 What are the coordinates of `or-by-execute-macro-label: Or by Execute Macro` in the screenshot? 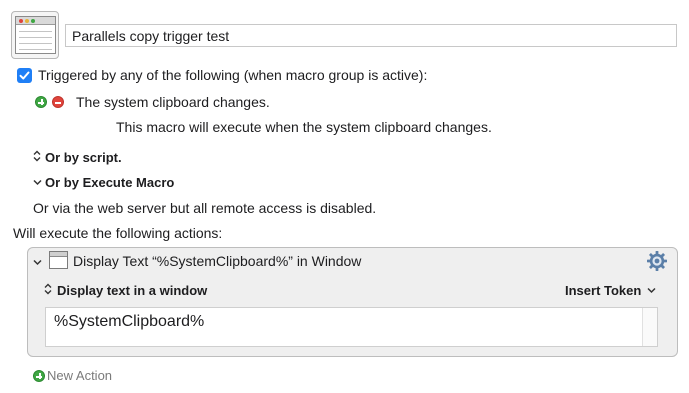 It's located at (110, 182).